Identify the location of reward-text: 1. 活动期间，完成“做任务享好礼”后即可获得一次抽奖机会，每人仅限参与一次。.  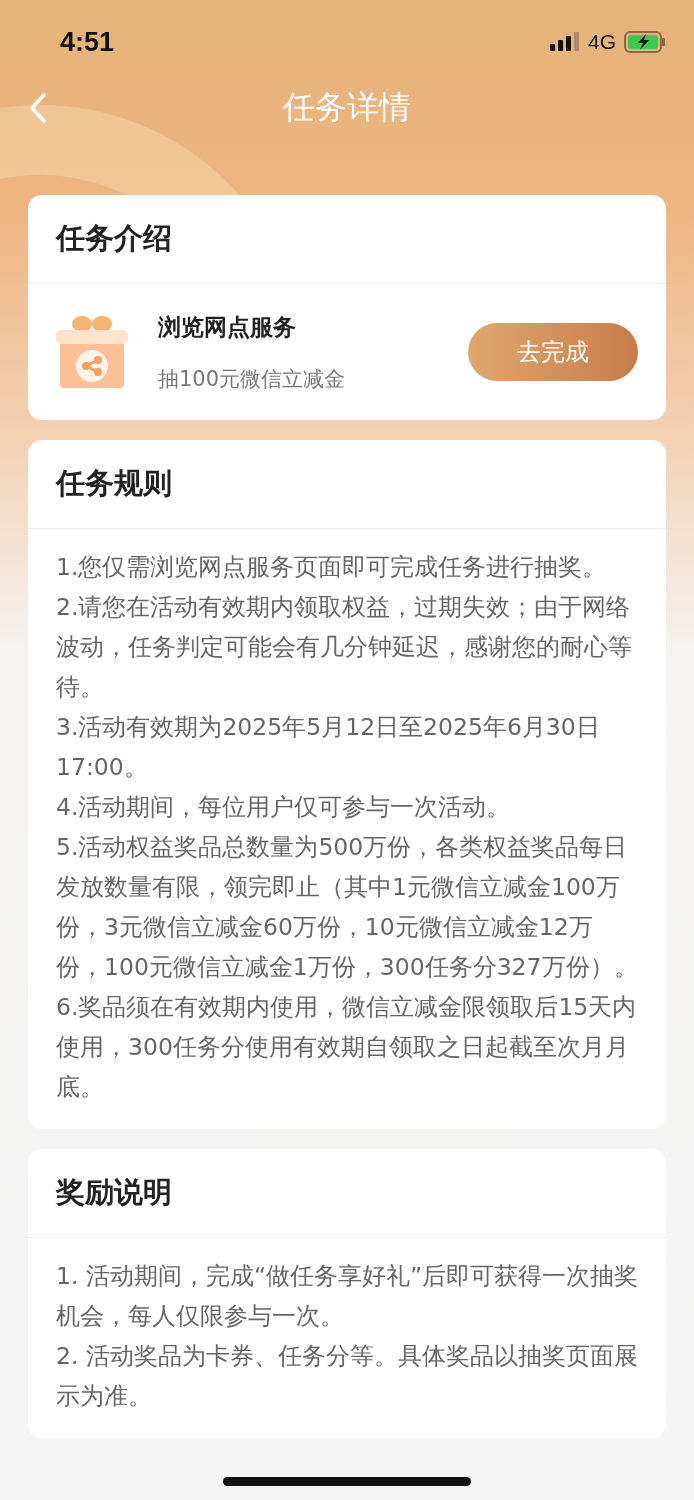
(348, 1296).